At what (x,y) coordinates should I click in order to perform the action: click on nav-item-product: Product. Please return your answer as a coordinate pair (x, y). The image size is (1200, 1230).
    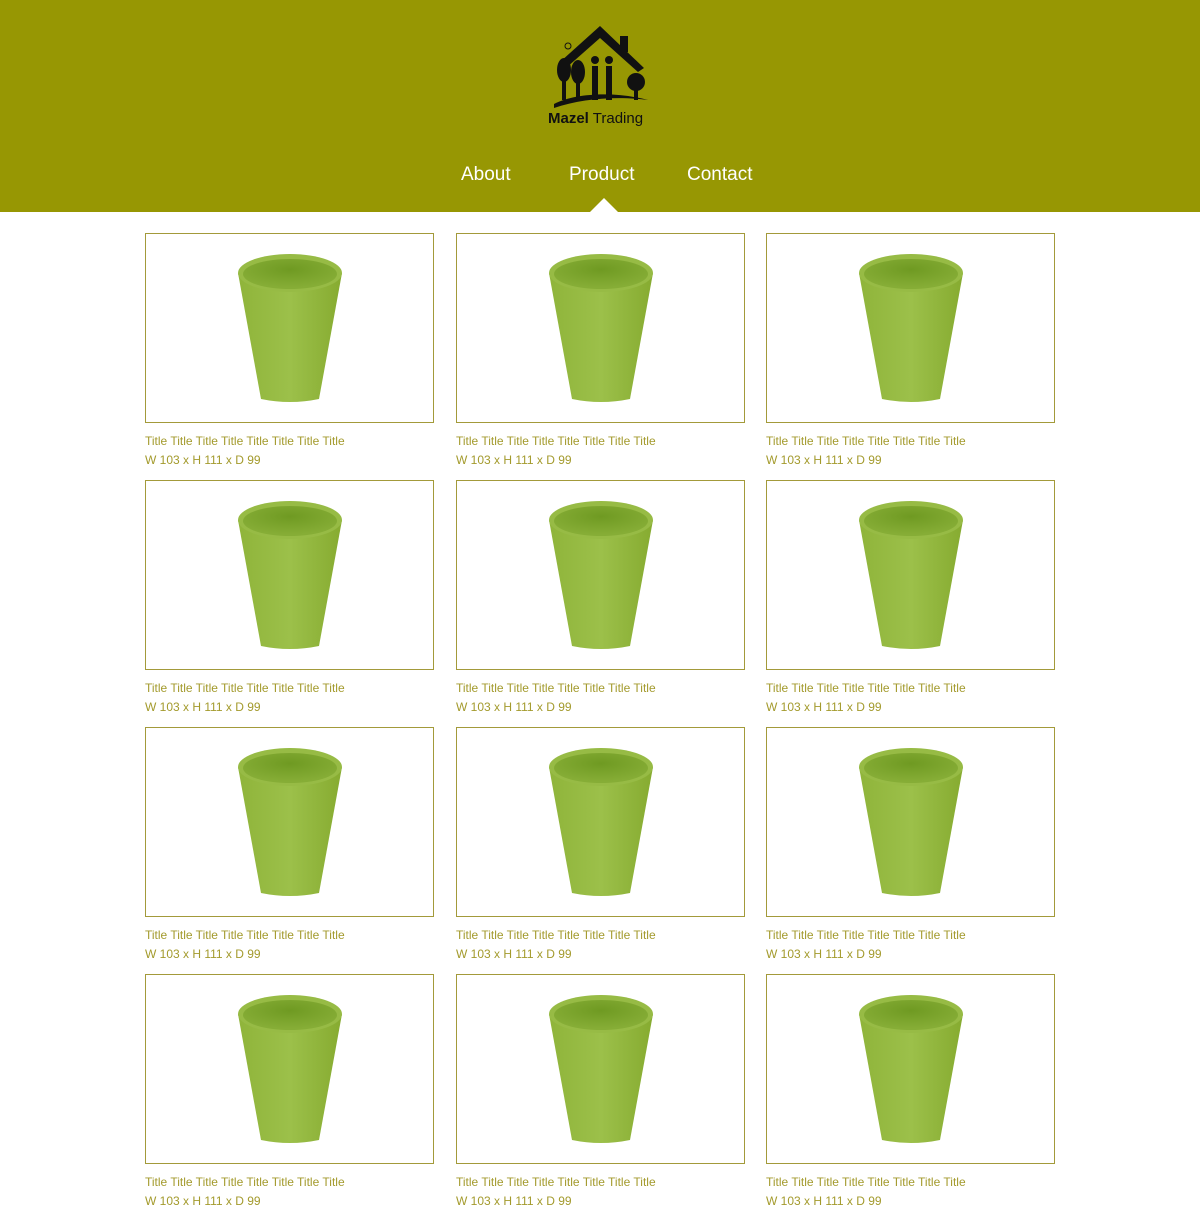
    Looking at the image, I should click on (601, 175).